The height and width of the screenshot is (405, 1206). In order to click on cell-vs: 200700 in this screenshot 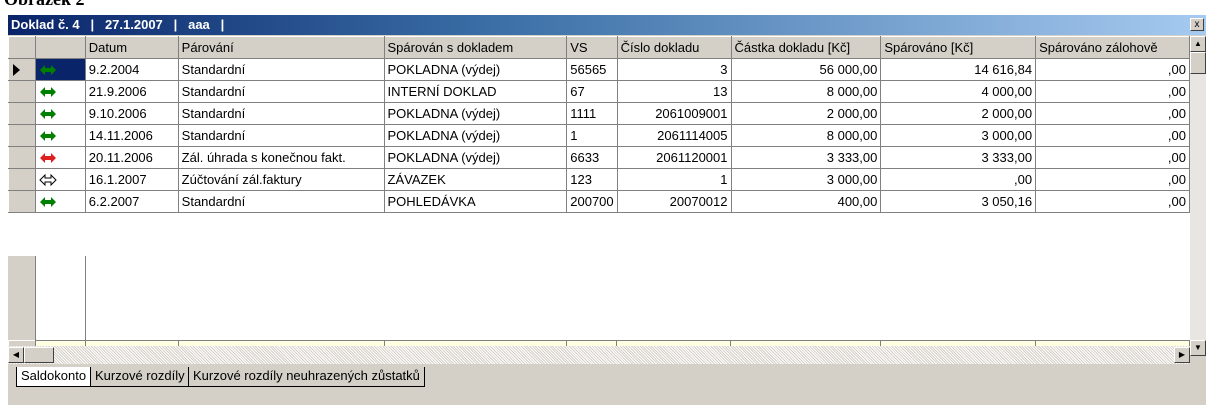, I will do `click(592, 201)`.